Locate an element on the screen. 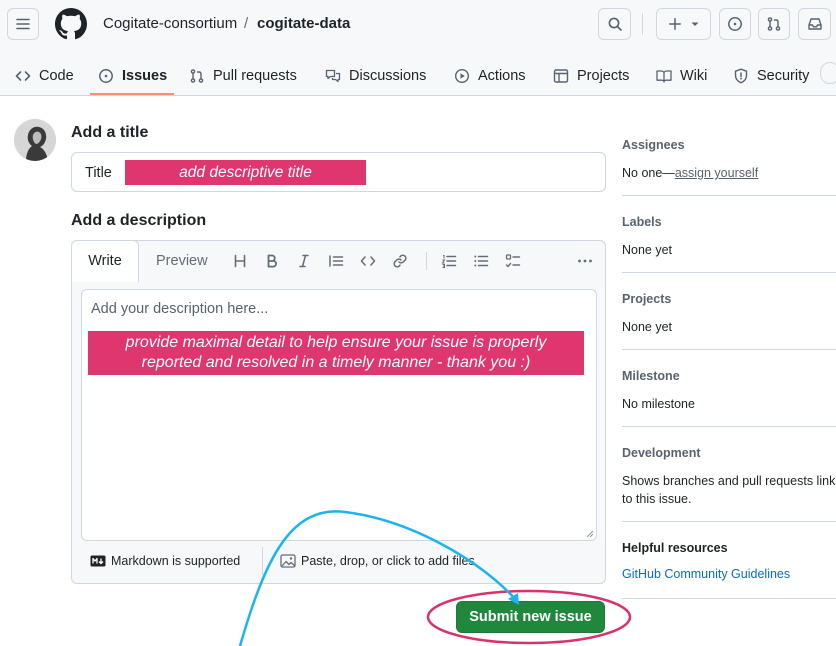  list-ordered-icon is located at coordinates (449, 261).